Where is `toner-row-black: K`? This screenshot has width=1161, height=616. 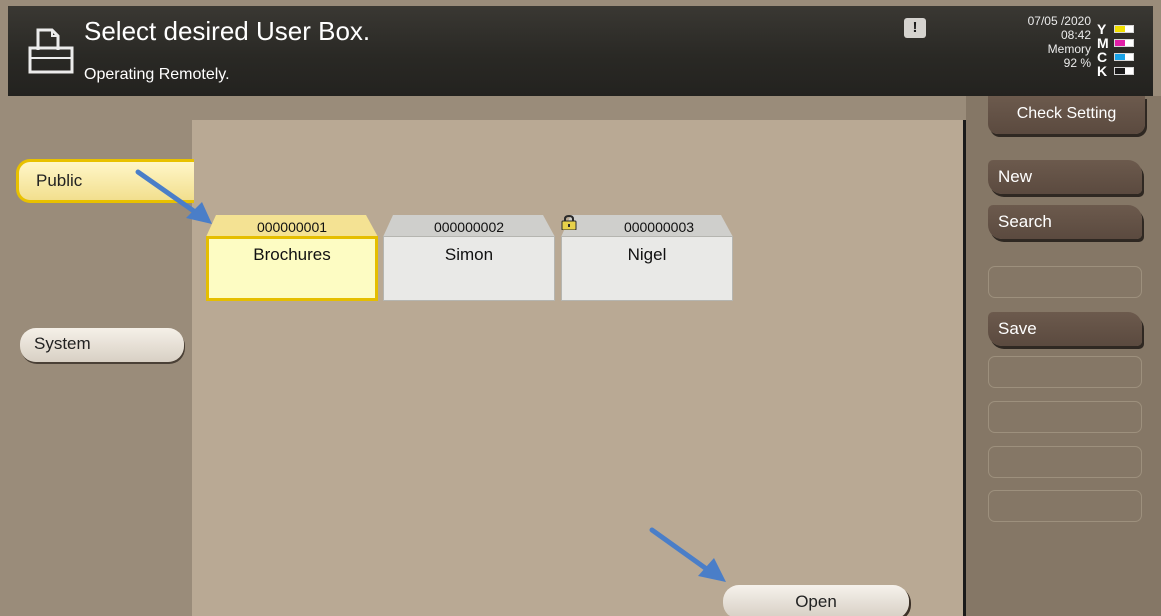
toner-row-black: K is located at coordinates (1117, 71).